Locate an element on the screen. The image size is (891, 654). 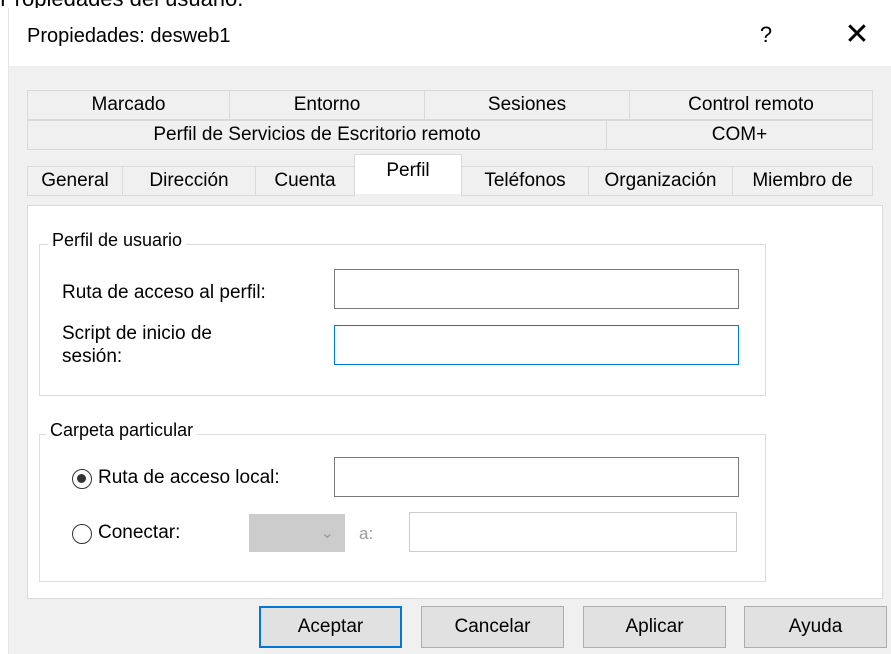
conectar-radio is located at coordinates (82, 534).